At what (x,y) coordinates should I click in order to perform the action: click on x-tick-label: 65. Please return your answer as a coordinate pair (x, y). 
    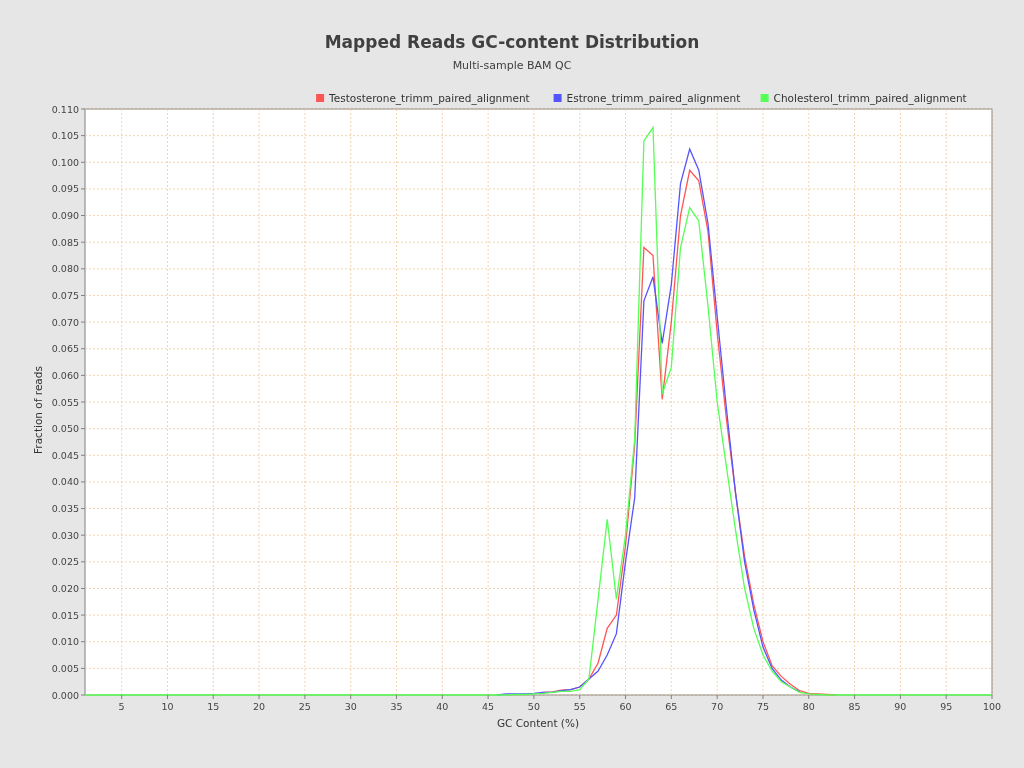
    Looking at the image, I should click on (671, 706).